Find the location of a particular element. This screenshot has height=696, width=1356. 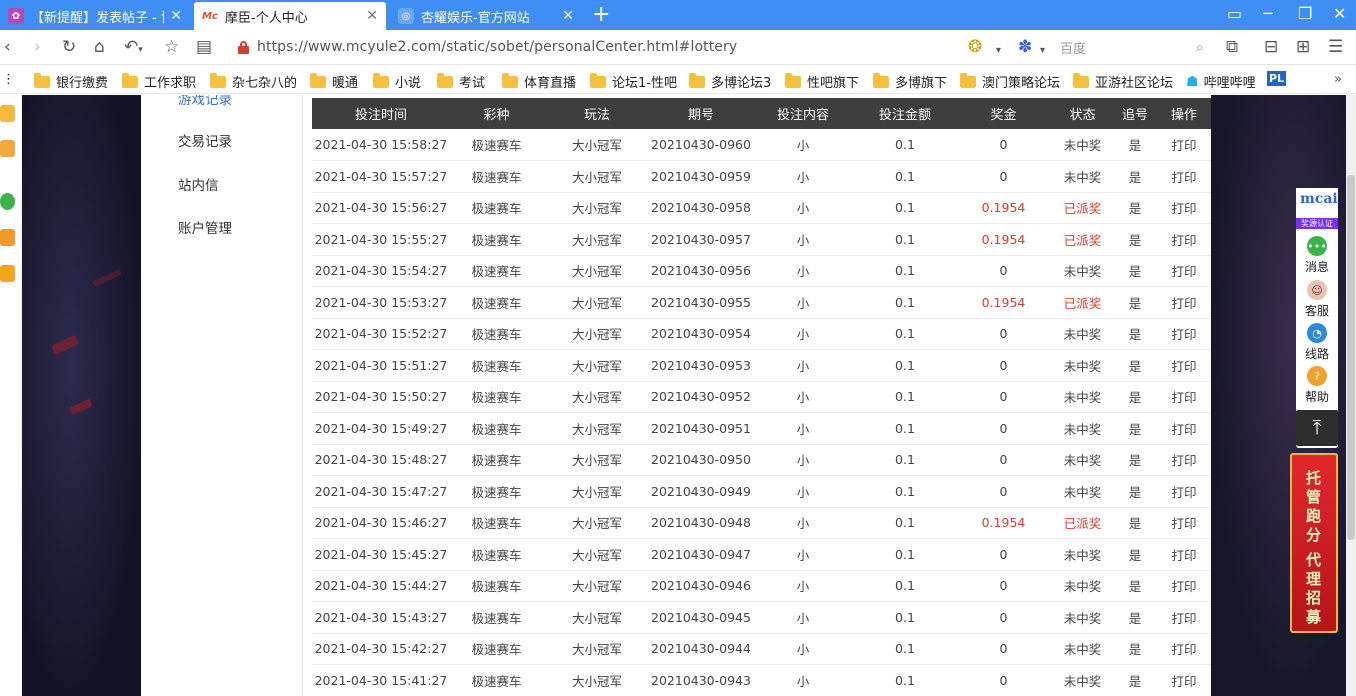

favorites-icon is located at coordinates (7, 113).